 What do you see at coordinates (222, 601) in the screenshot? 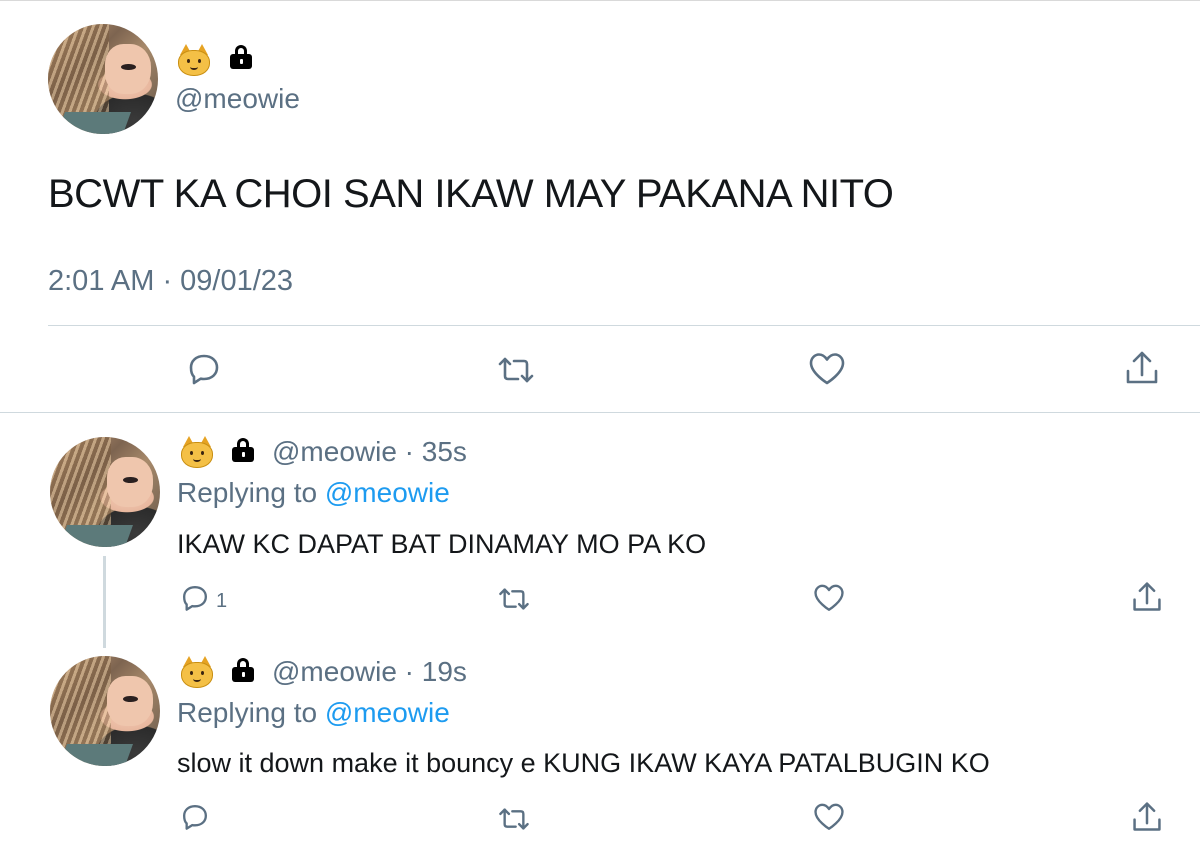
I see `reply-count: 1` at bounding box center [222, 601].